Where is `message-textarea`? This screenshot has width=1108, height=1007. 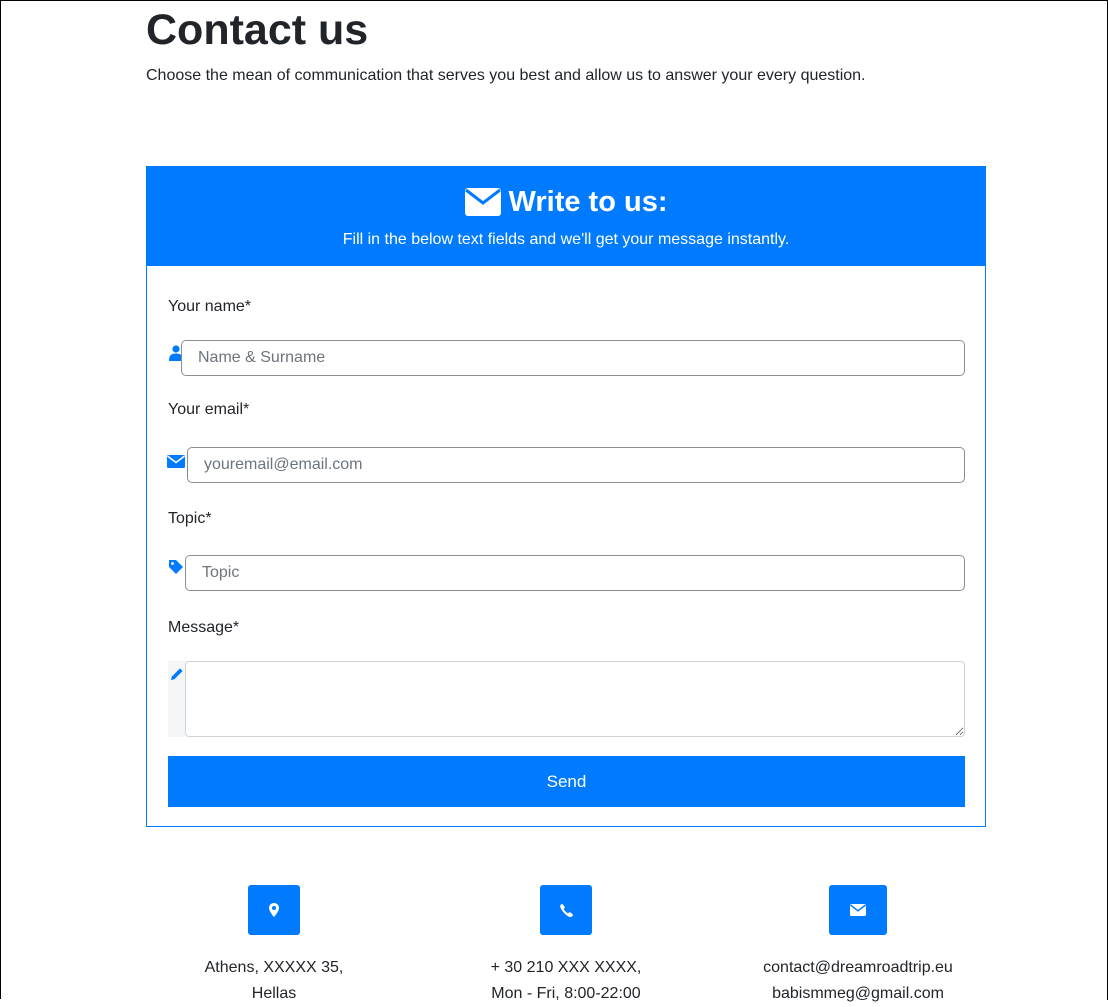
message-textarea is located at coordinates (575, 699).